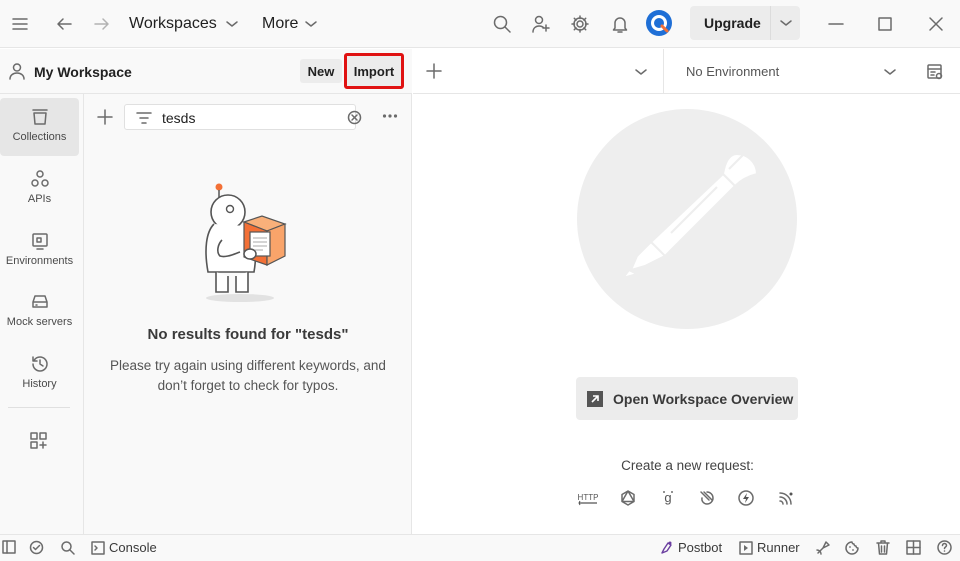 The height and width of the screenshot is (561, 960). I want to click on environment-quick-look-icon, so click(935, 72).